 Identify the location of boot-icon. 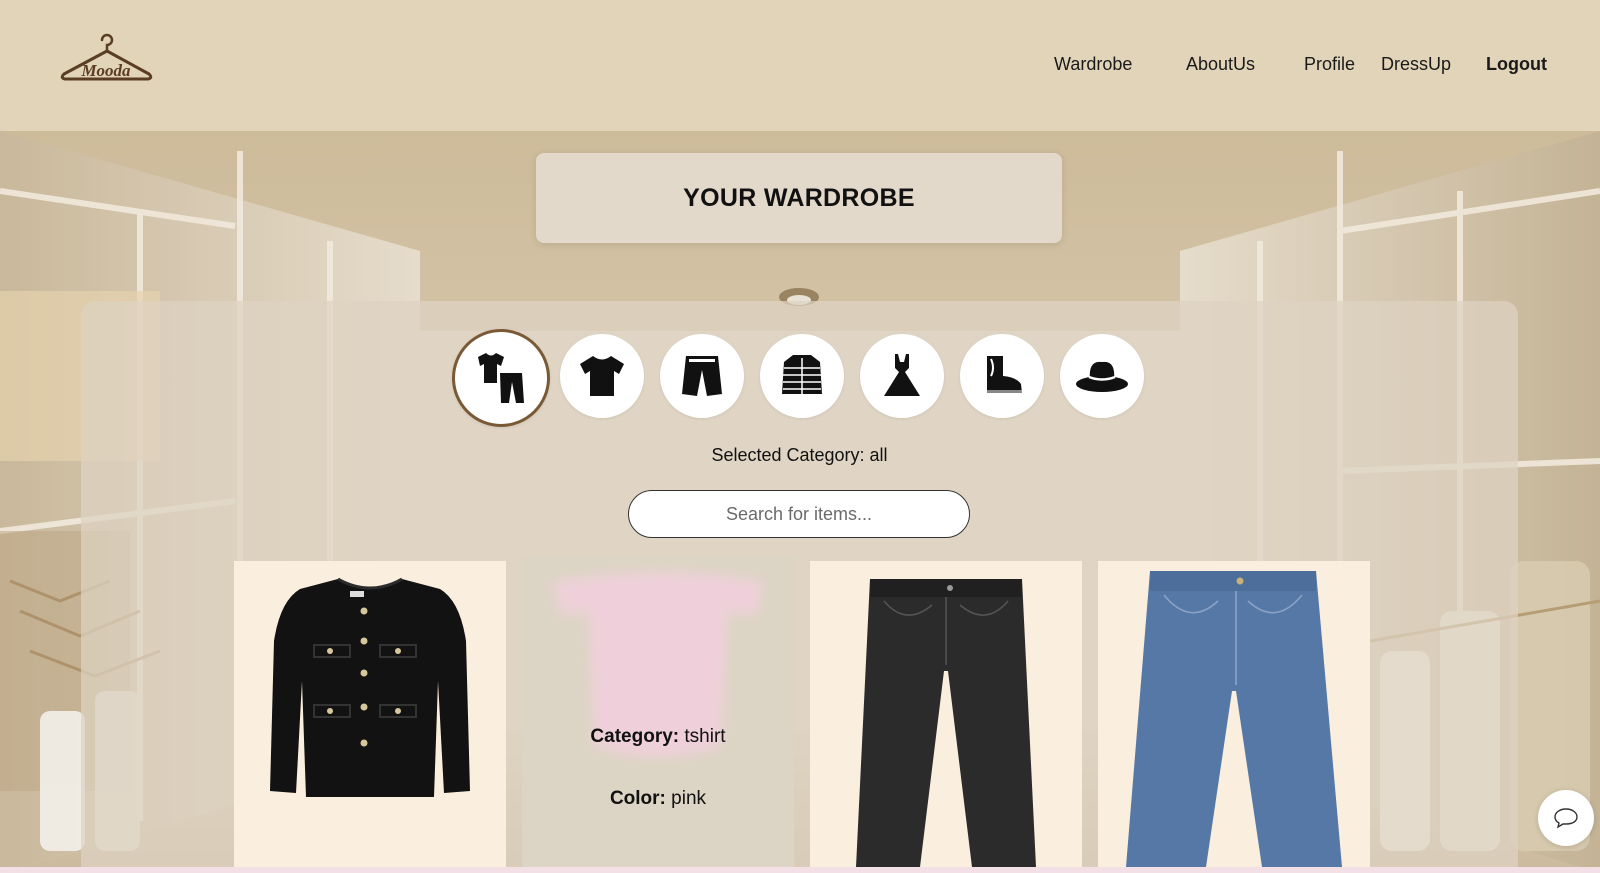
(1004, 374).